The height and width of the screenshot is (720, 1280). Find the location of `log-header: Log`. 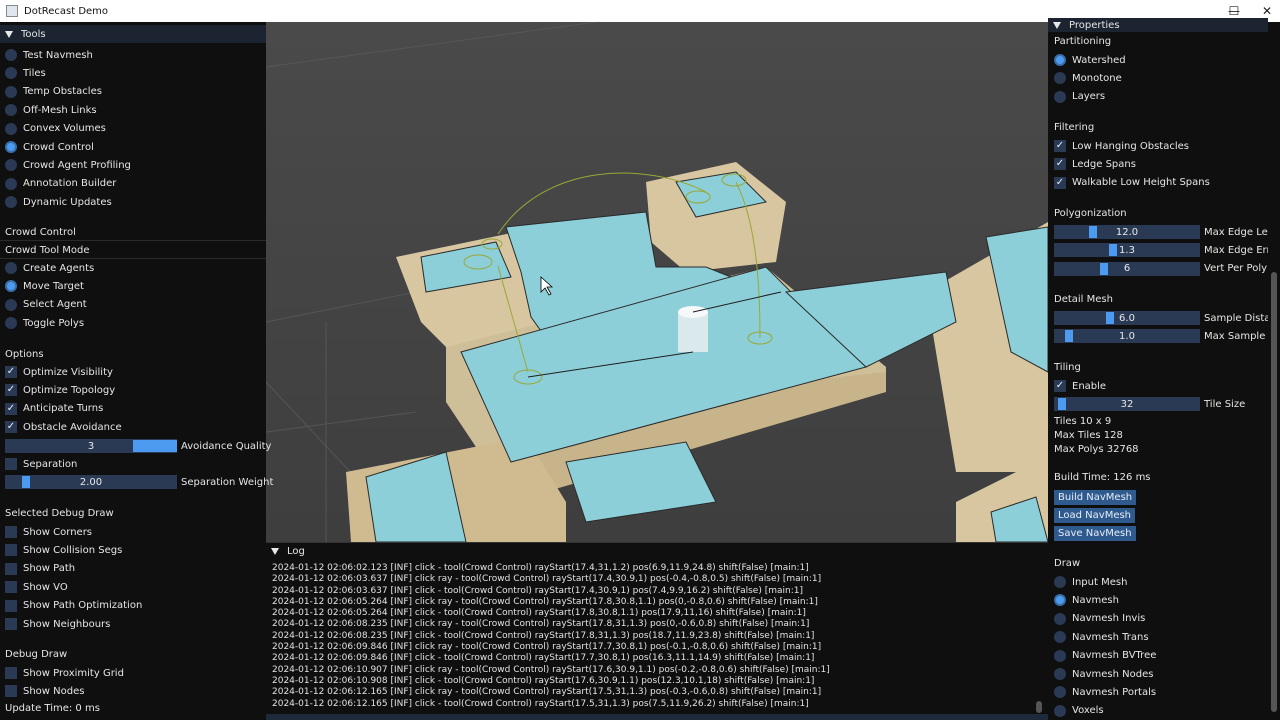

log-header: Log is located at coordinates (657, 551).